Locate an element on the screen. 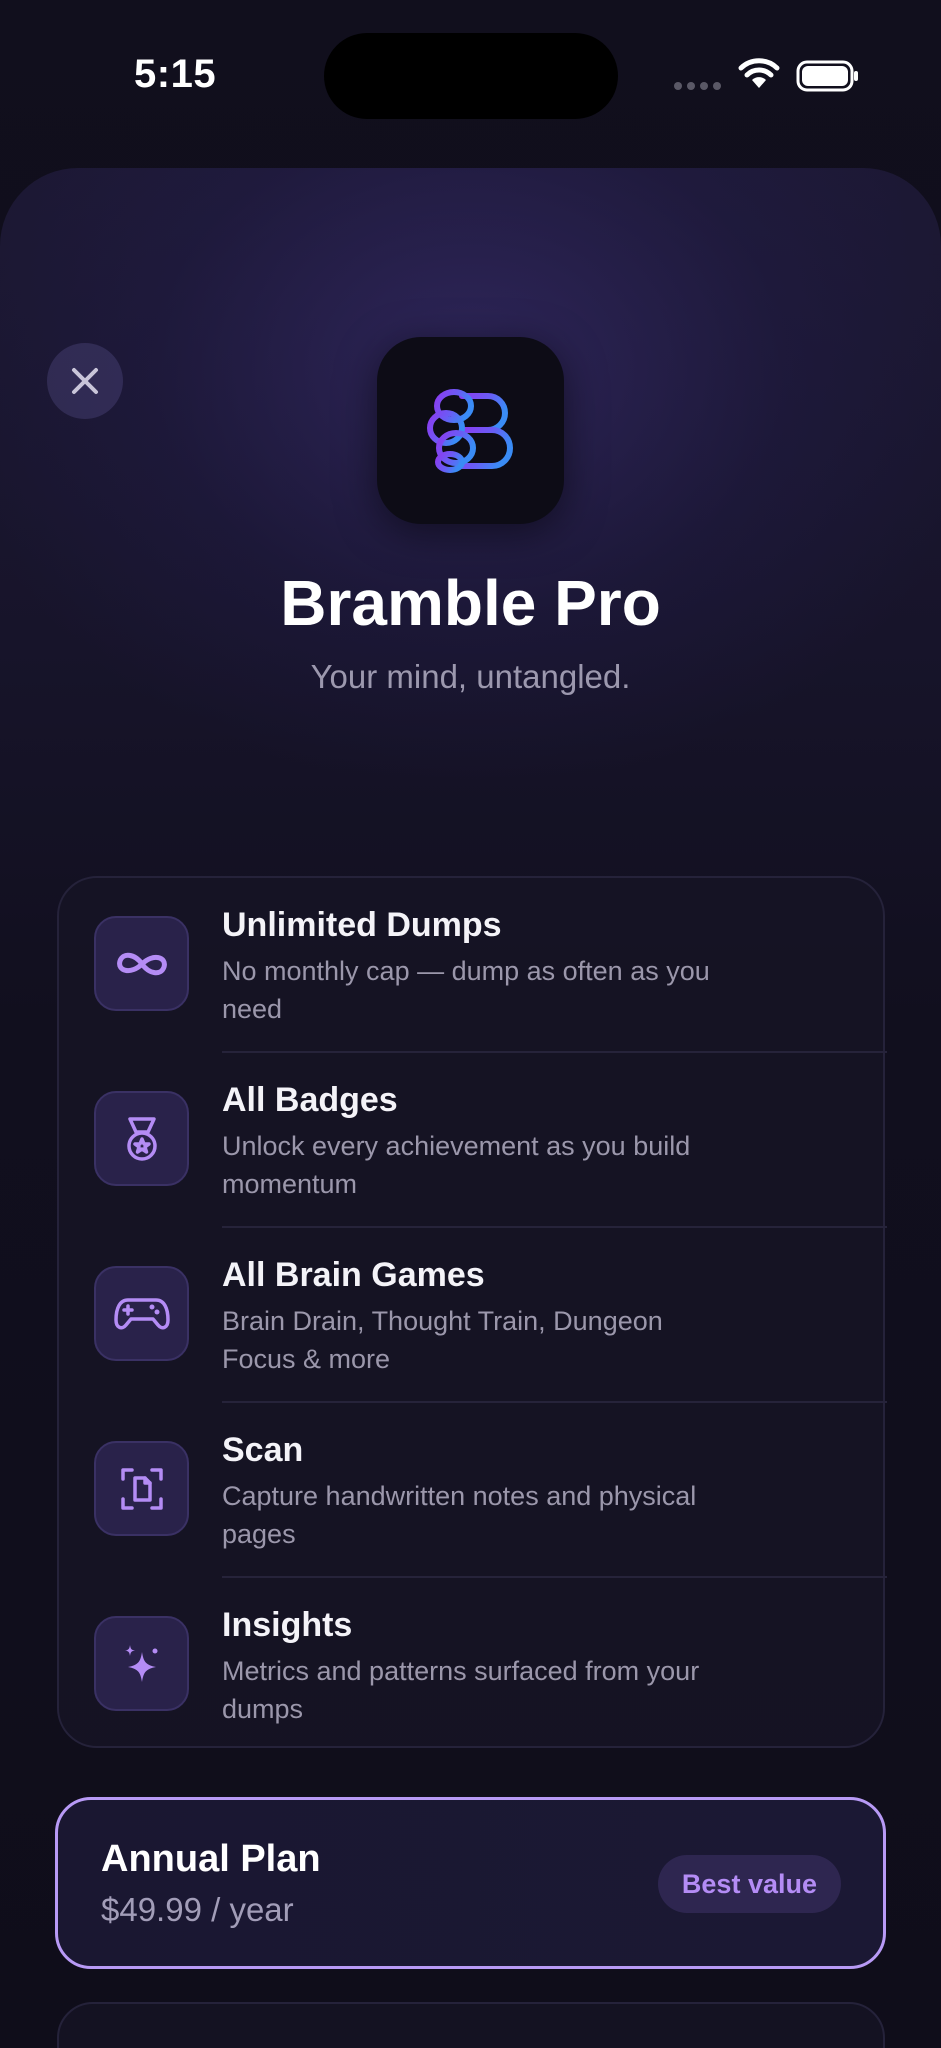 The width and height of the screenshot is (941, 2048). bramble-logo is located at coordinates (469, 430).